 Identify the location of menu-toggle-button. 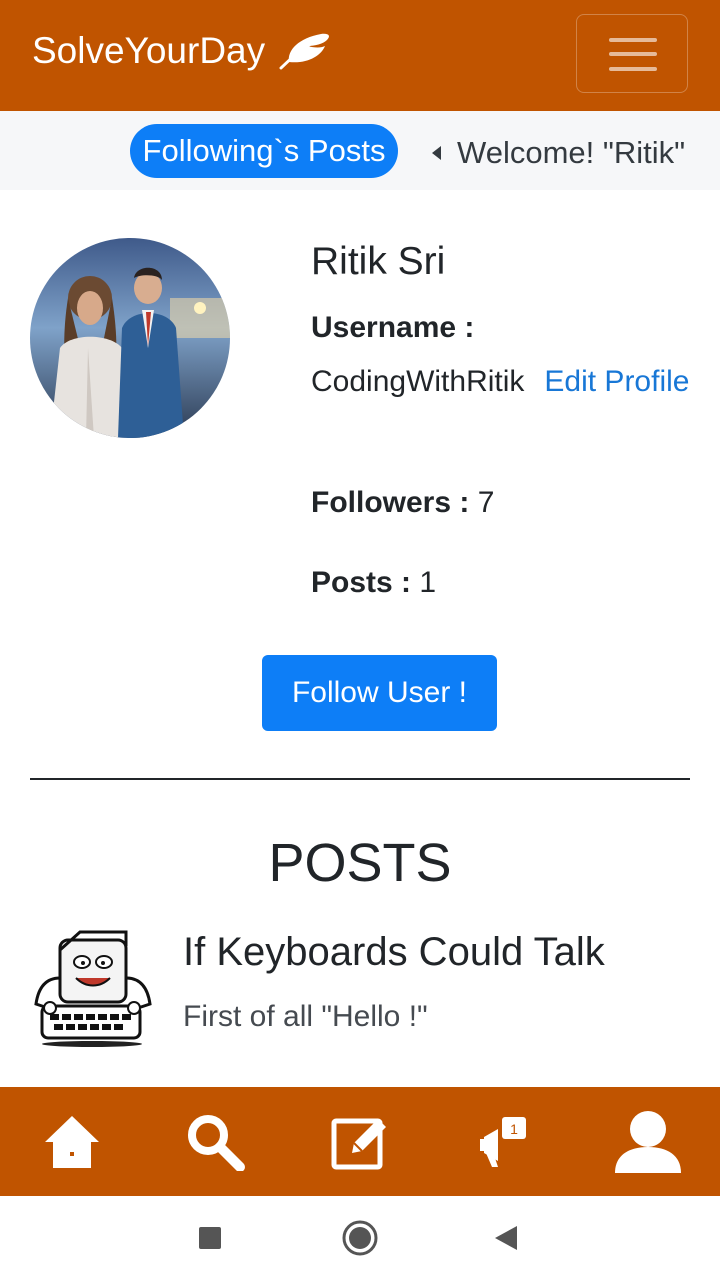
(632, 53).